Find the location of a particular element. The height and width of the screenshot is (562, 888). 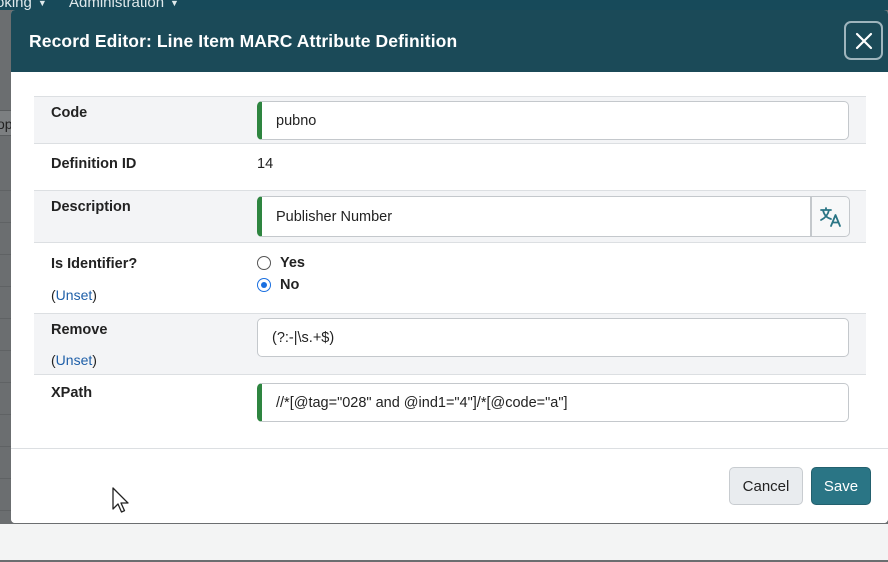

definition-id-label: Definition ID is located at coordinates (94, 164).